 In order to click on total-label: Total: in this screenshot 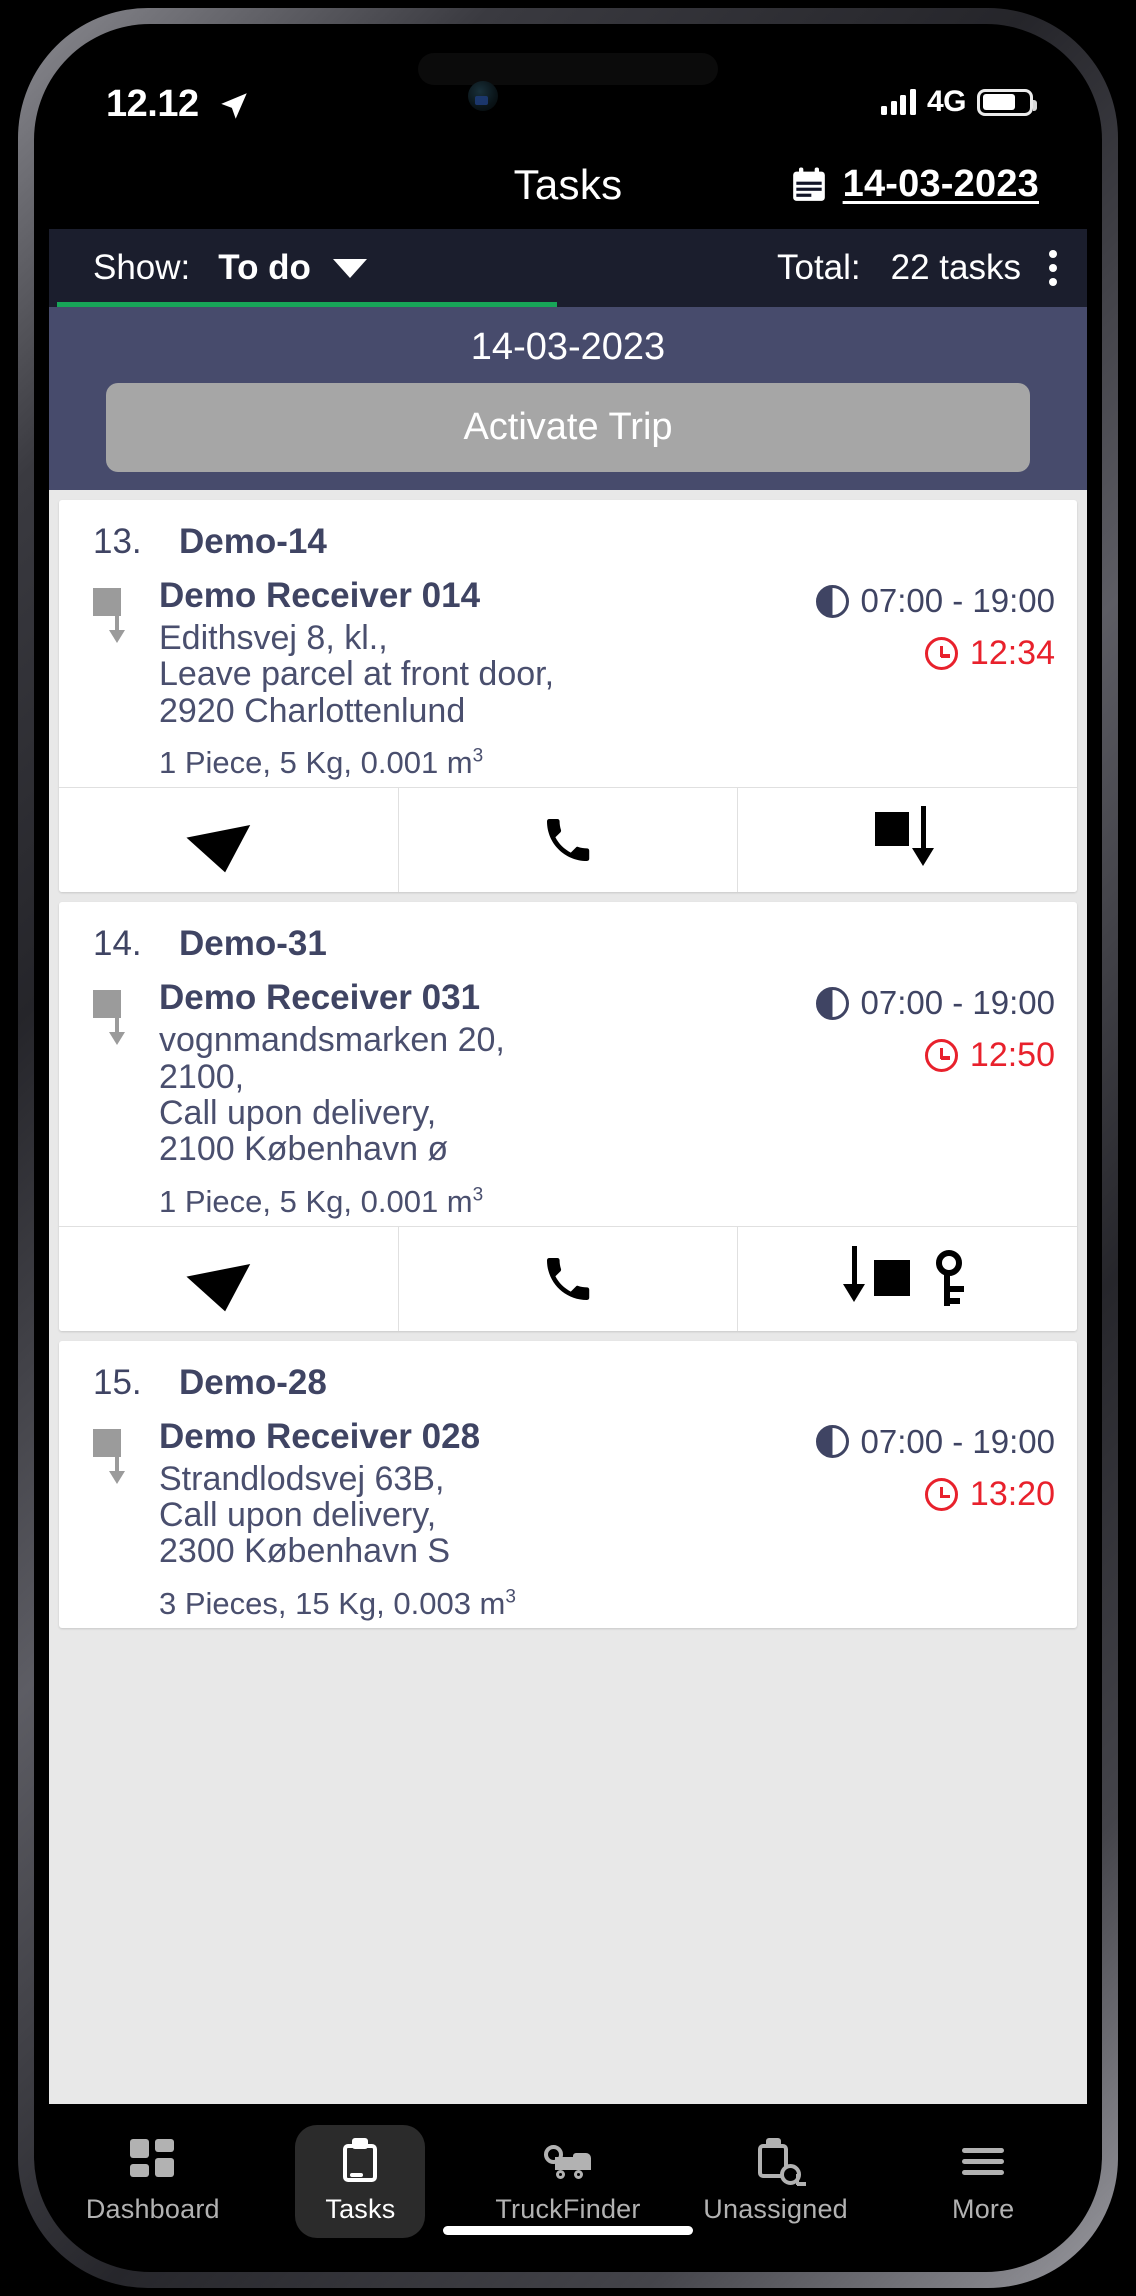, I will do `click(818, 267)`.